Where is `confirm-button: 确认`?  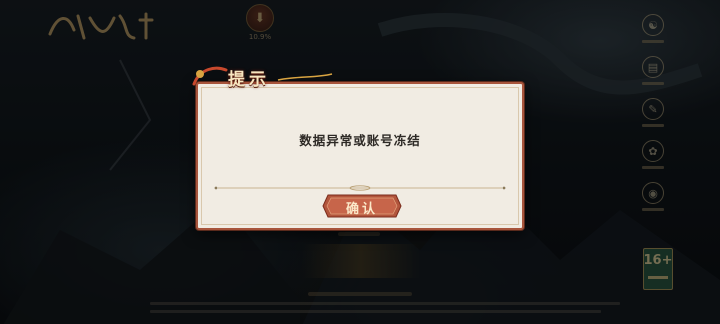
confirm-button: 确认 is located at coordinates (362, 206).